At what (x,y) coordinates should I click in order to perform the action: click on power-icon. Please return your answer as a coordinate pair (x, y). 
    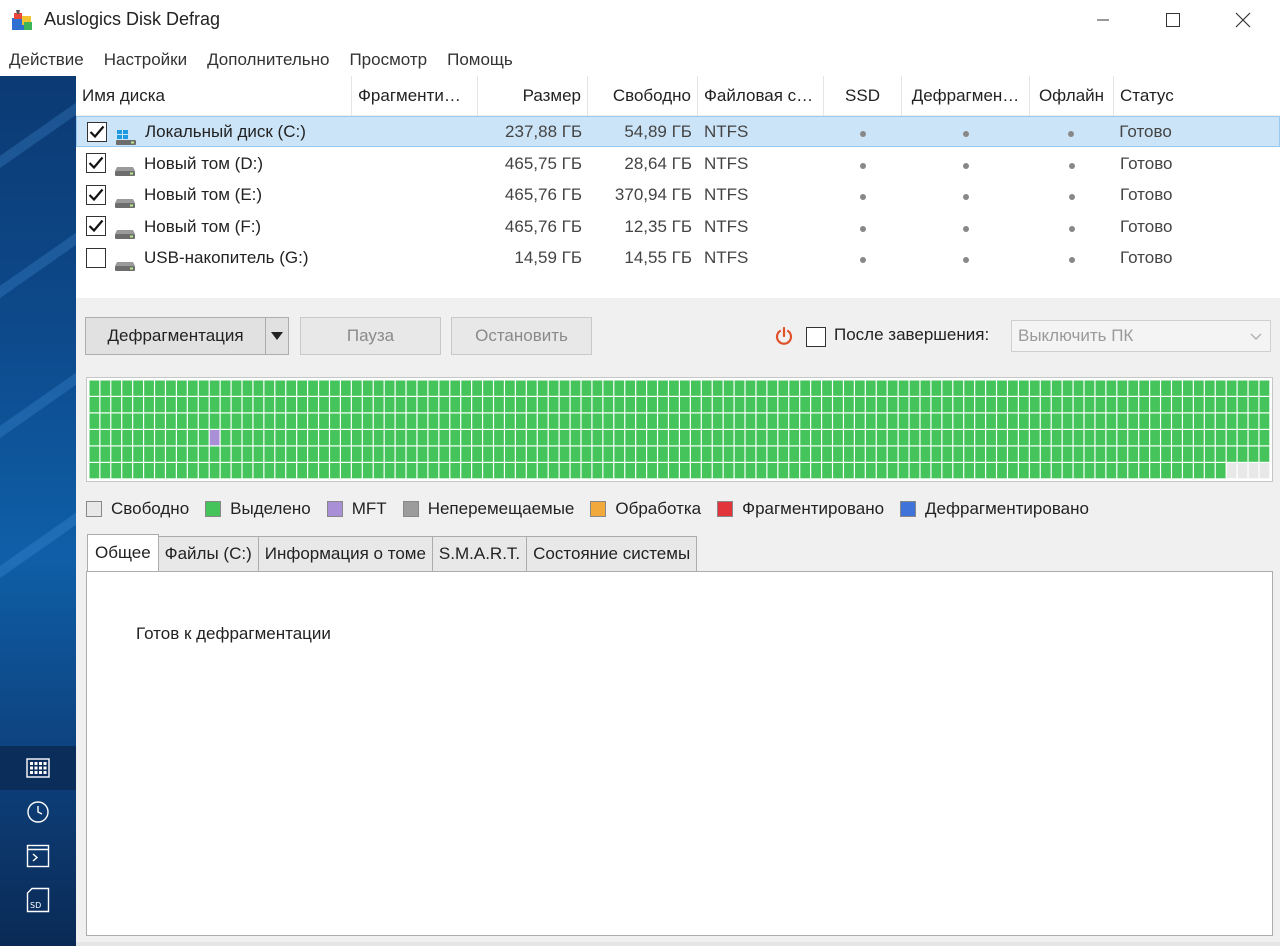
    Looking at the image, I should click on (784, 335).